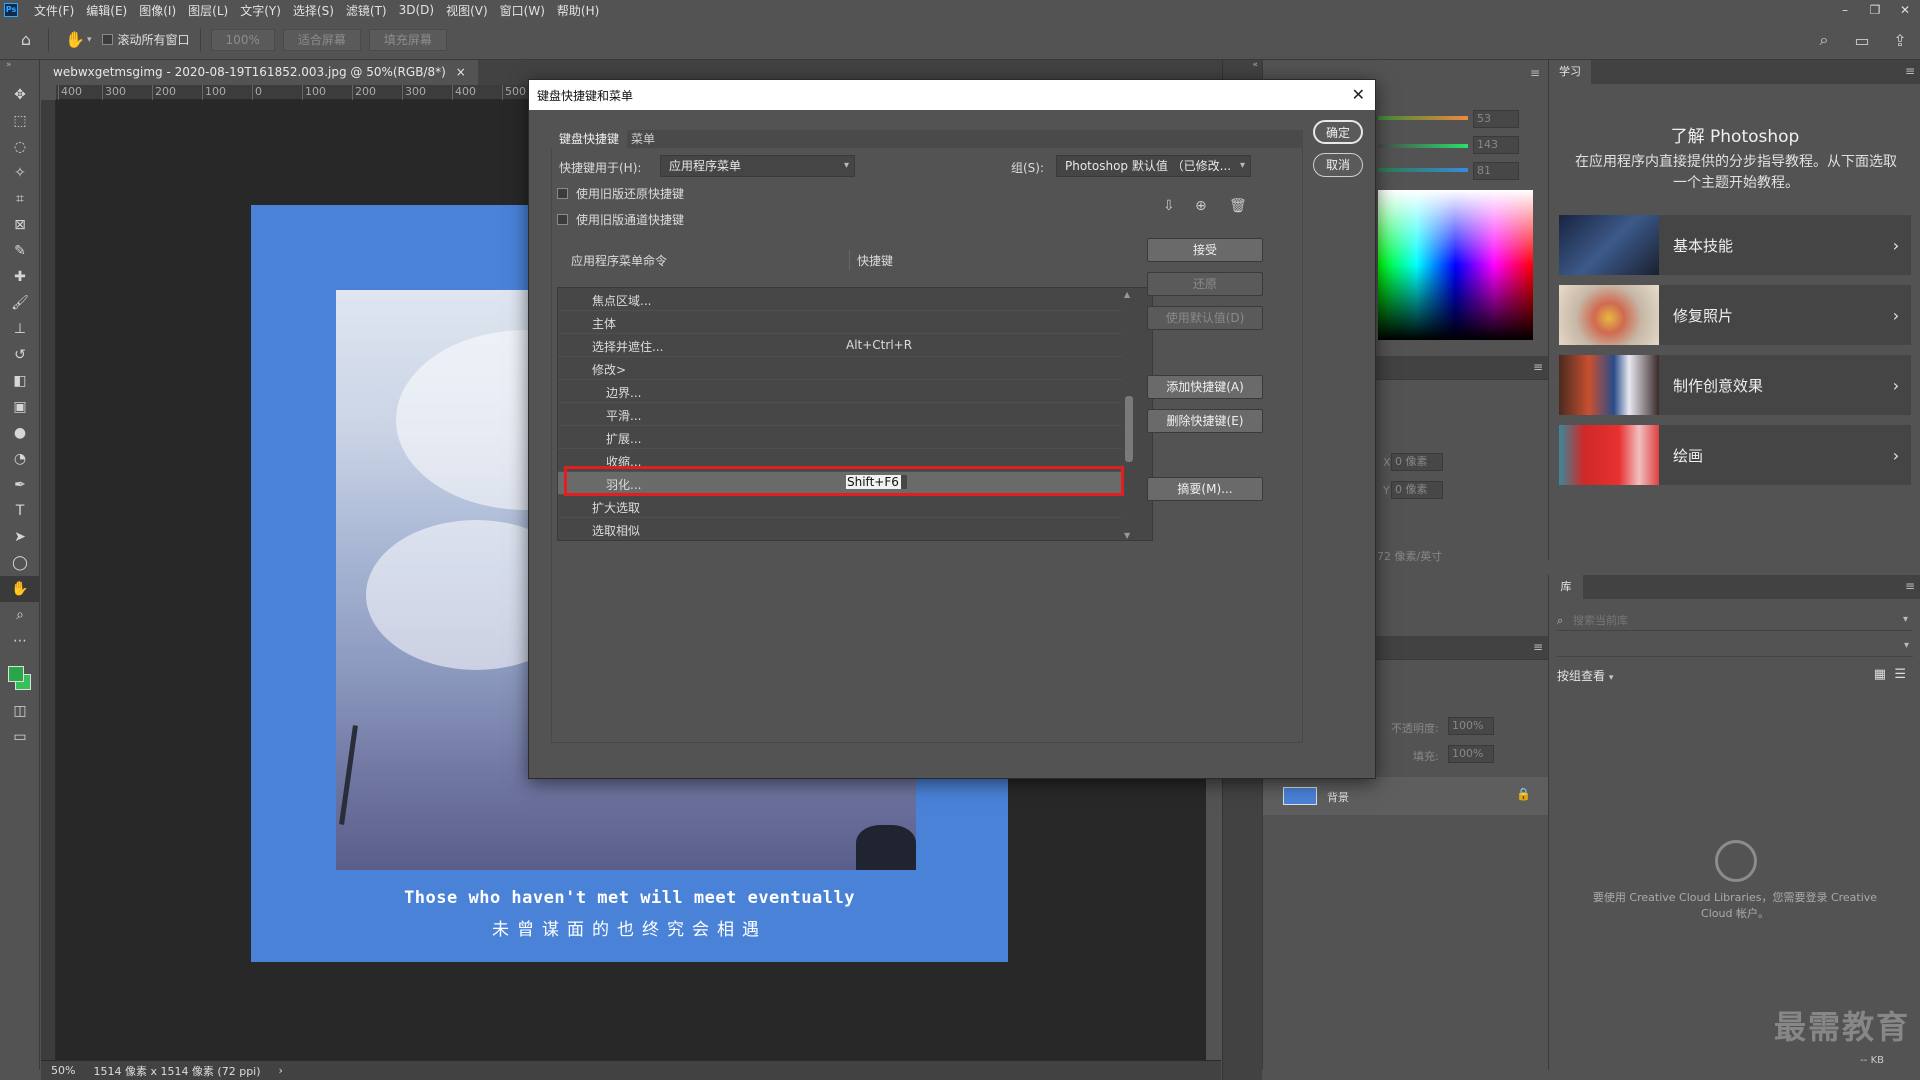 The height and width of the screenshot is (1080, 1920). I want to click on color-slider-r, so click(1423, 118).